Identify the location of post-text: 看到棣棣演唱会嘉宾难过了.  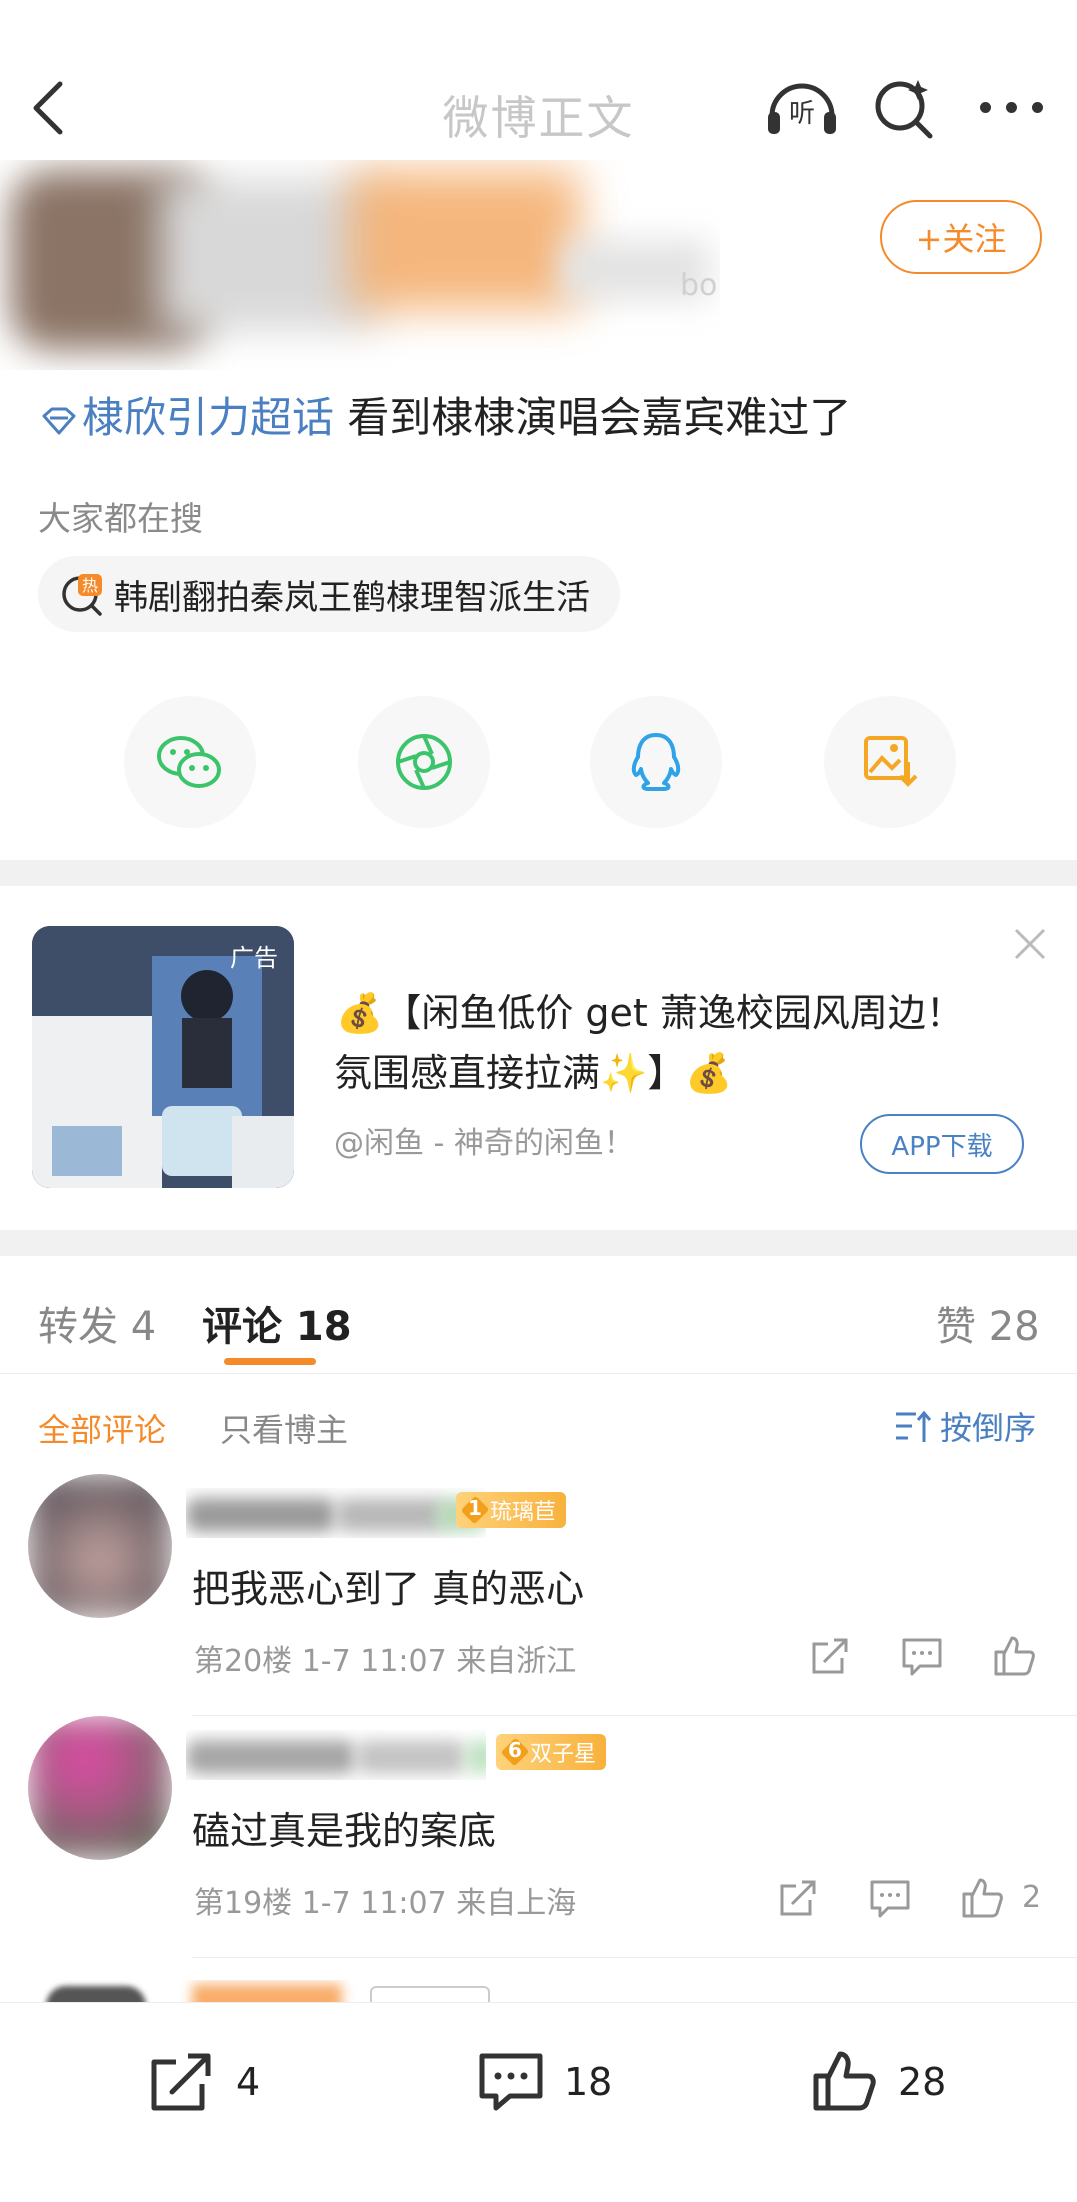
(599, 417).